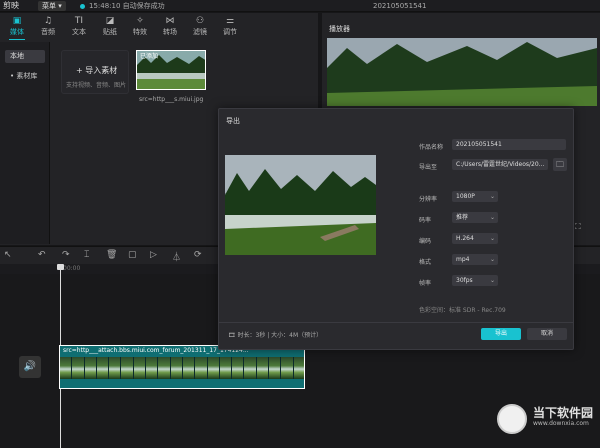 The width and height of the screenshot is (600, 448). I want to click on player-preview, so click(462, 72).